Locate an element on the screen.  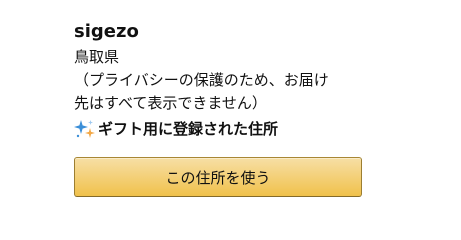
use-this-address-button: この住所を使う is located at coordinates (218, 177).